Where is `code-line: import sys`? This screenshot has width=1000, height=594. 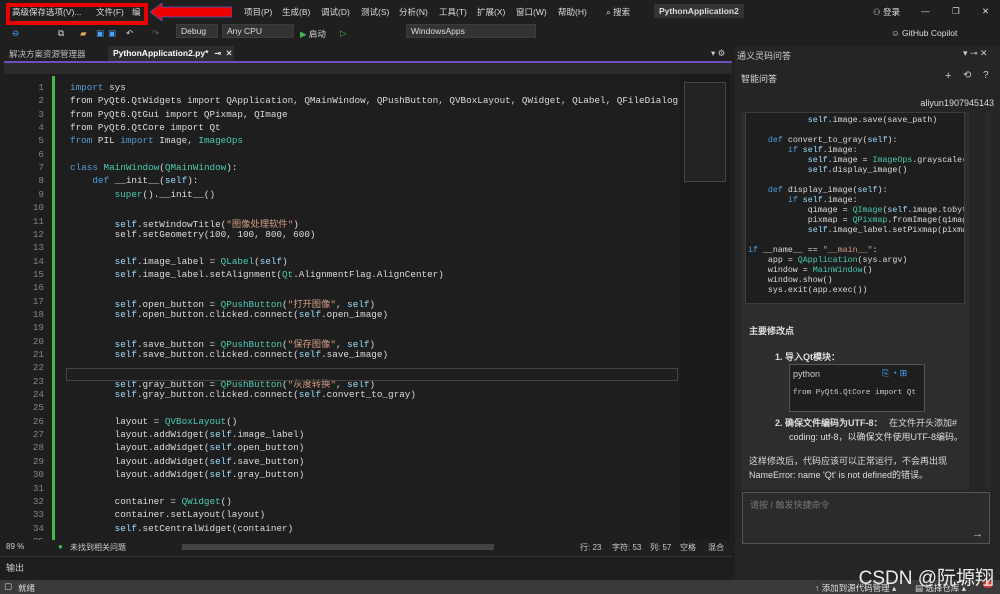
code-line: import sys is located at coordinates (98, 87).